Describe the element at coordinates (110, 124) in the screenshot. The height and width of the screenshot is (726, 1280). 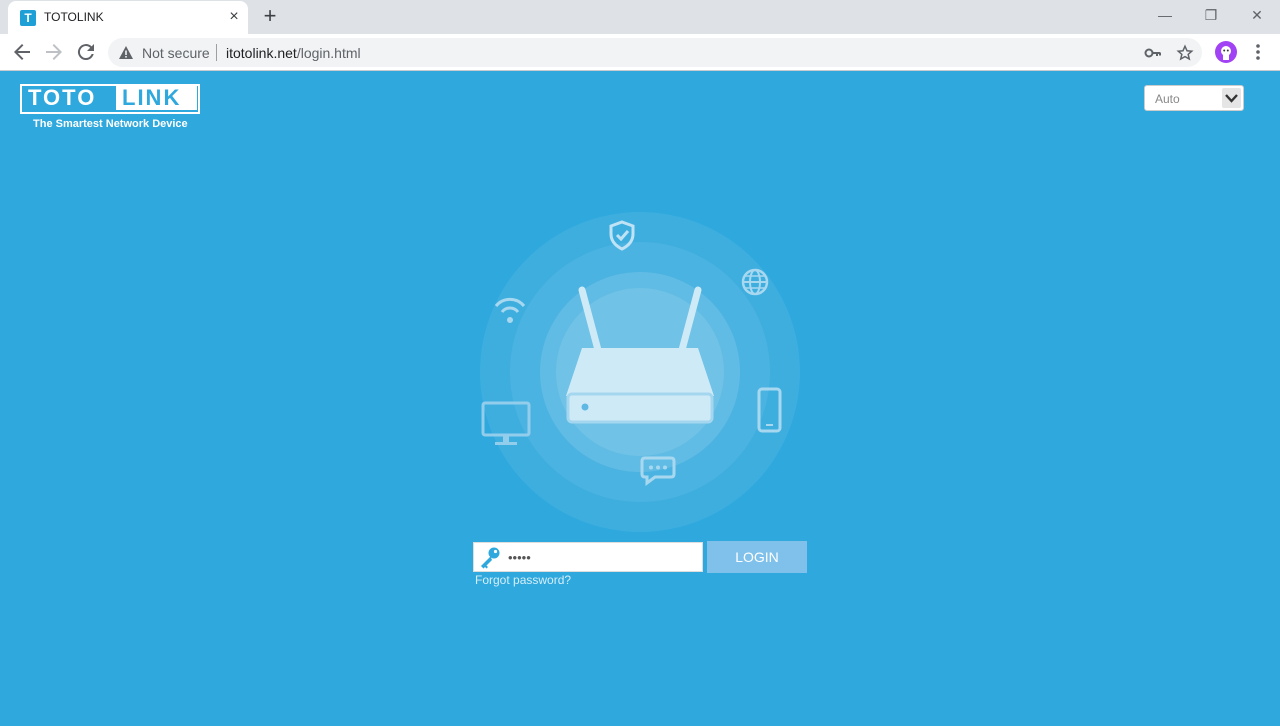
I see `logo-tagline: The Smartest Network Device` at that location.